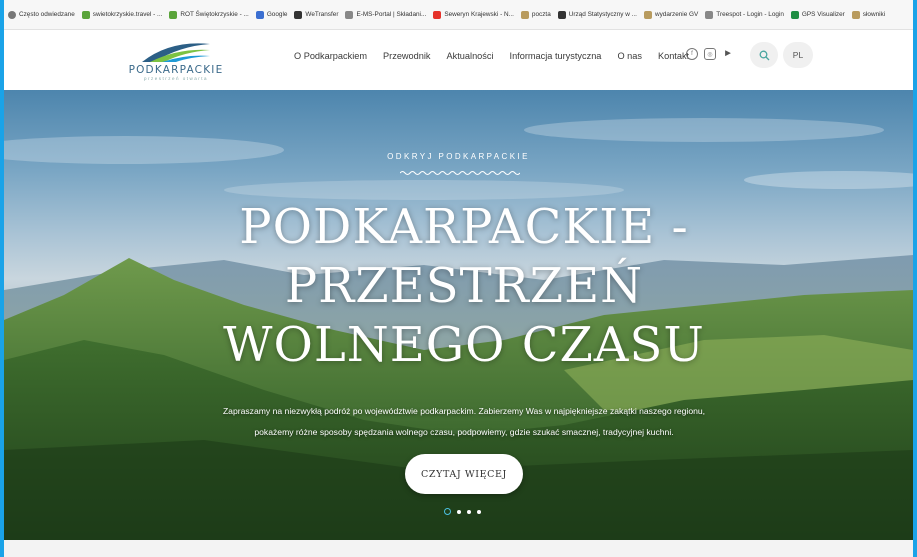 The image size is (917, 557). Describe the element at coordinates (817, 14) in the screenshot. I see `bookmark-item: GPS Visualizer` at that location.